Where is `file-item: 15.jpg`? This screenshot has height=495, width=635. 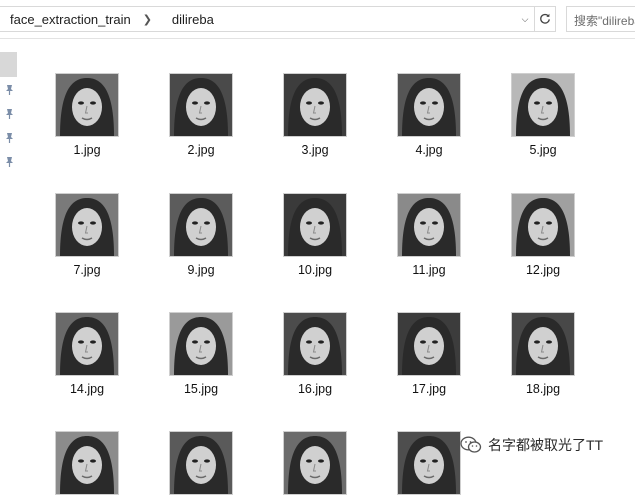
file-item: 15.jpg is located at coordinates (201, 354).